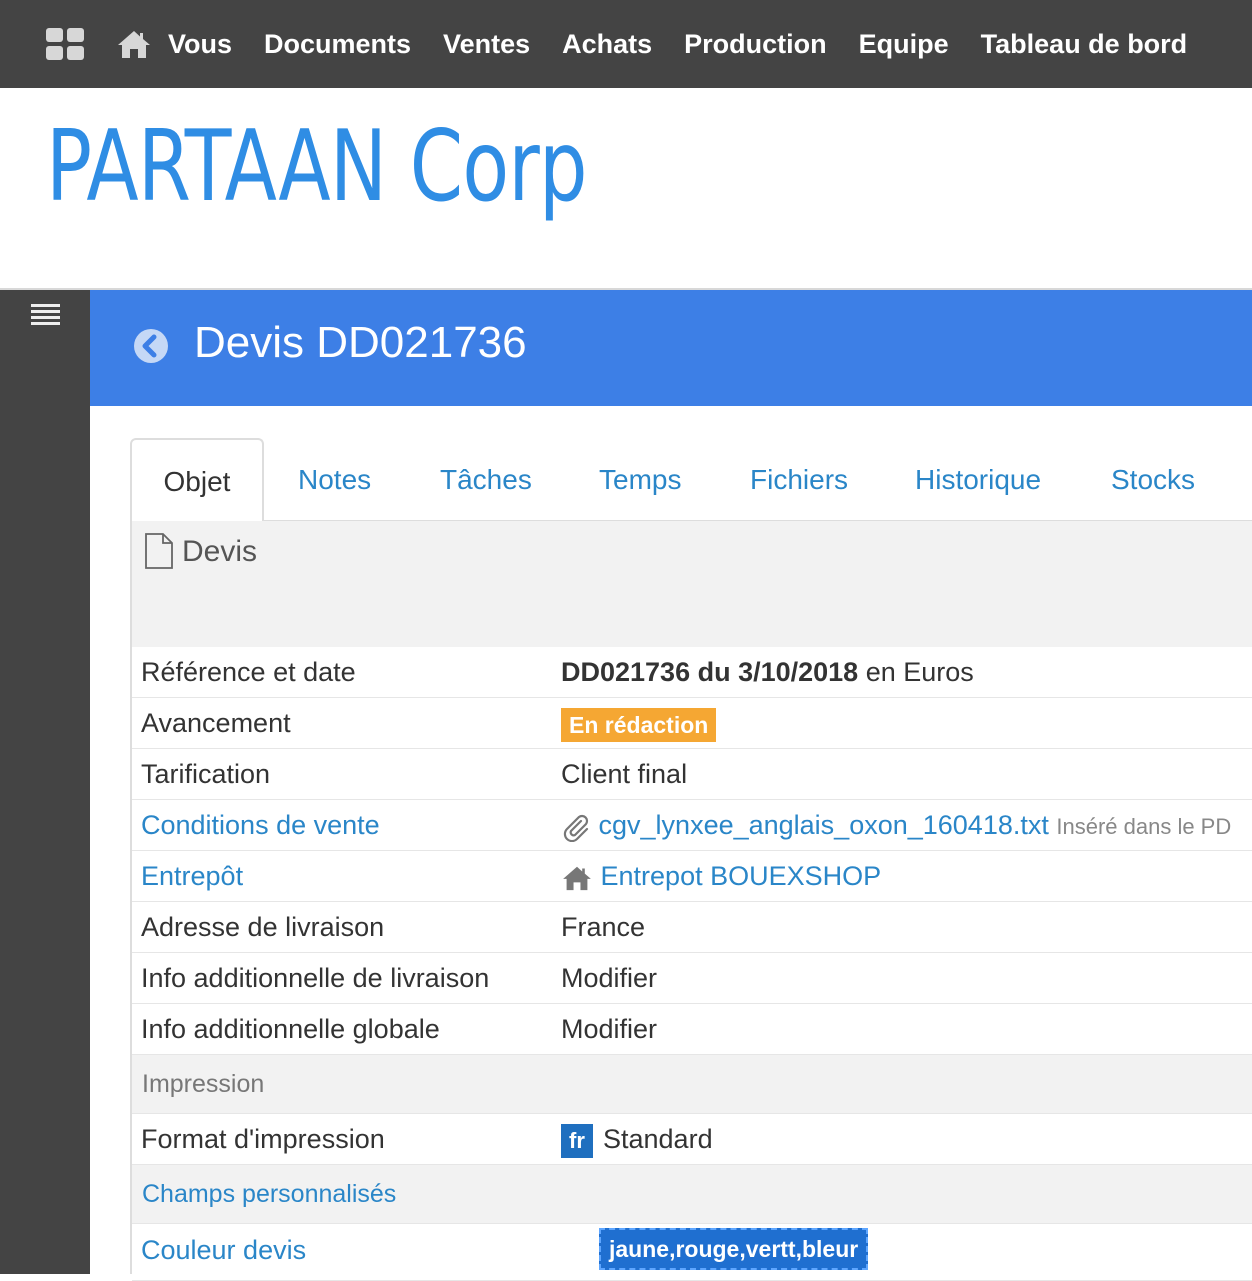 The image size is (1252, 1281). I want to click on reference-currency: en Euros, so click(916, 672).